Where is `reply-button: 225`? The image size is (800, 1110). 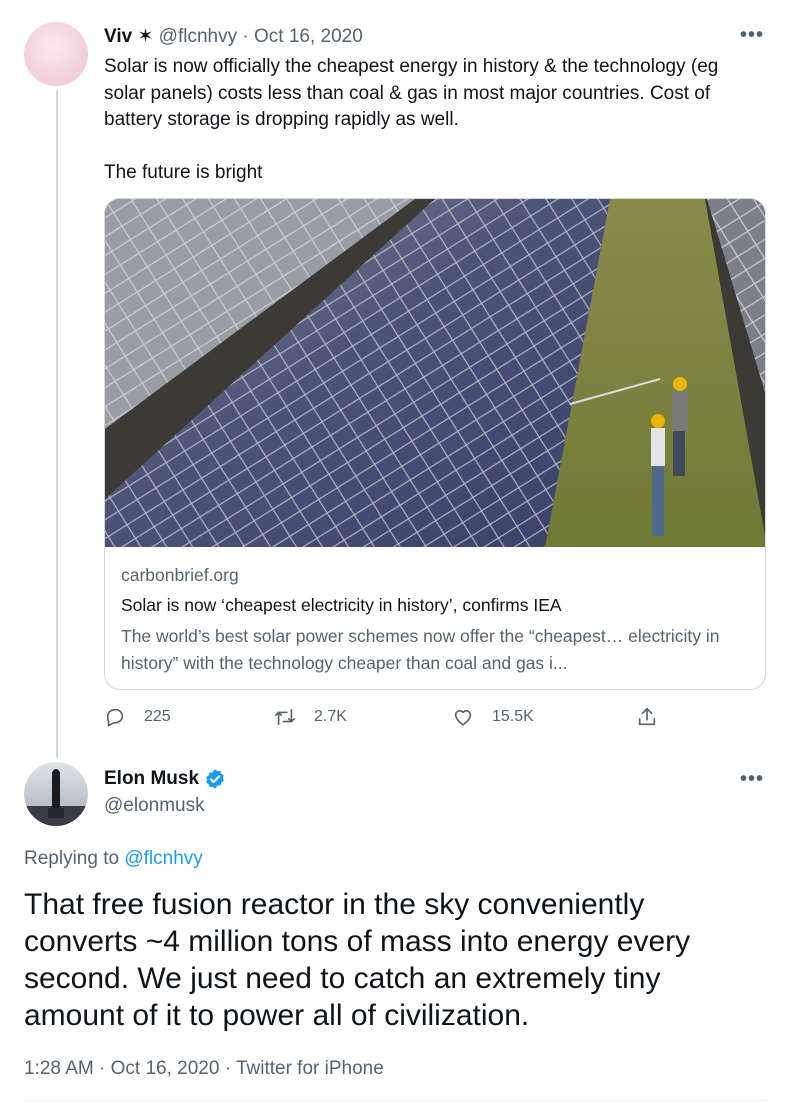 reply-button: 225 is located at coordinates (137, 717).